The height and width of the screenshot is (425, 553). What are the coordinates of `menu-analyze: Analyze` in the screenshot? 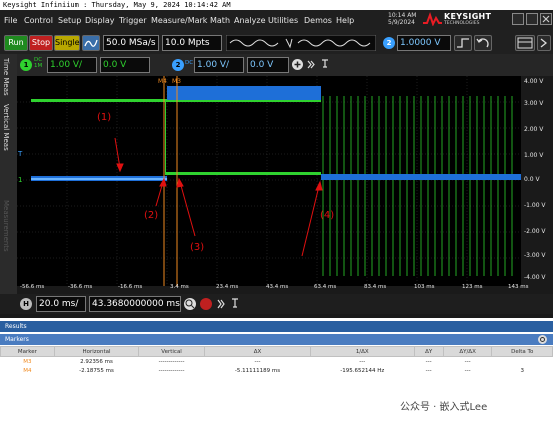 It's located at (250, 20).